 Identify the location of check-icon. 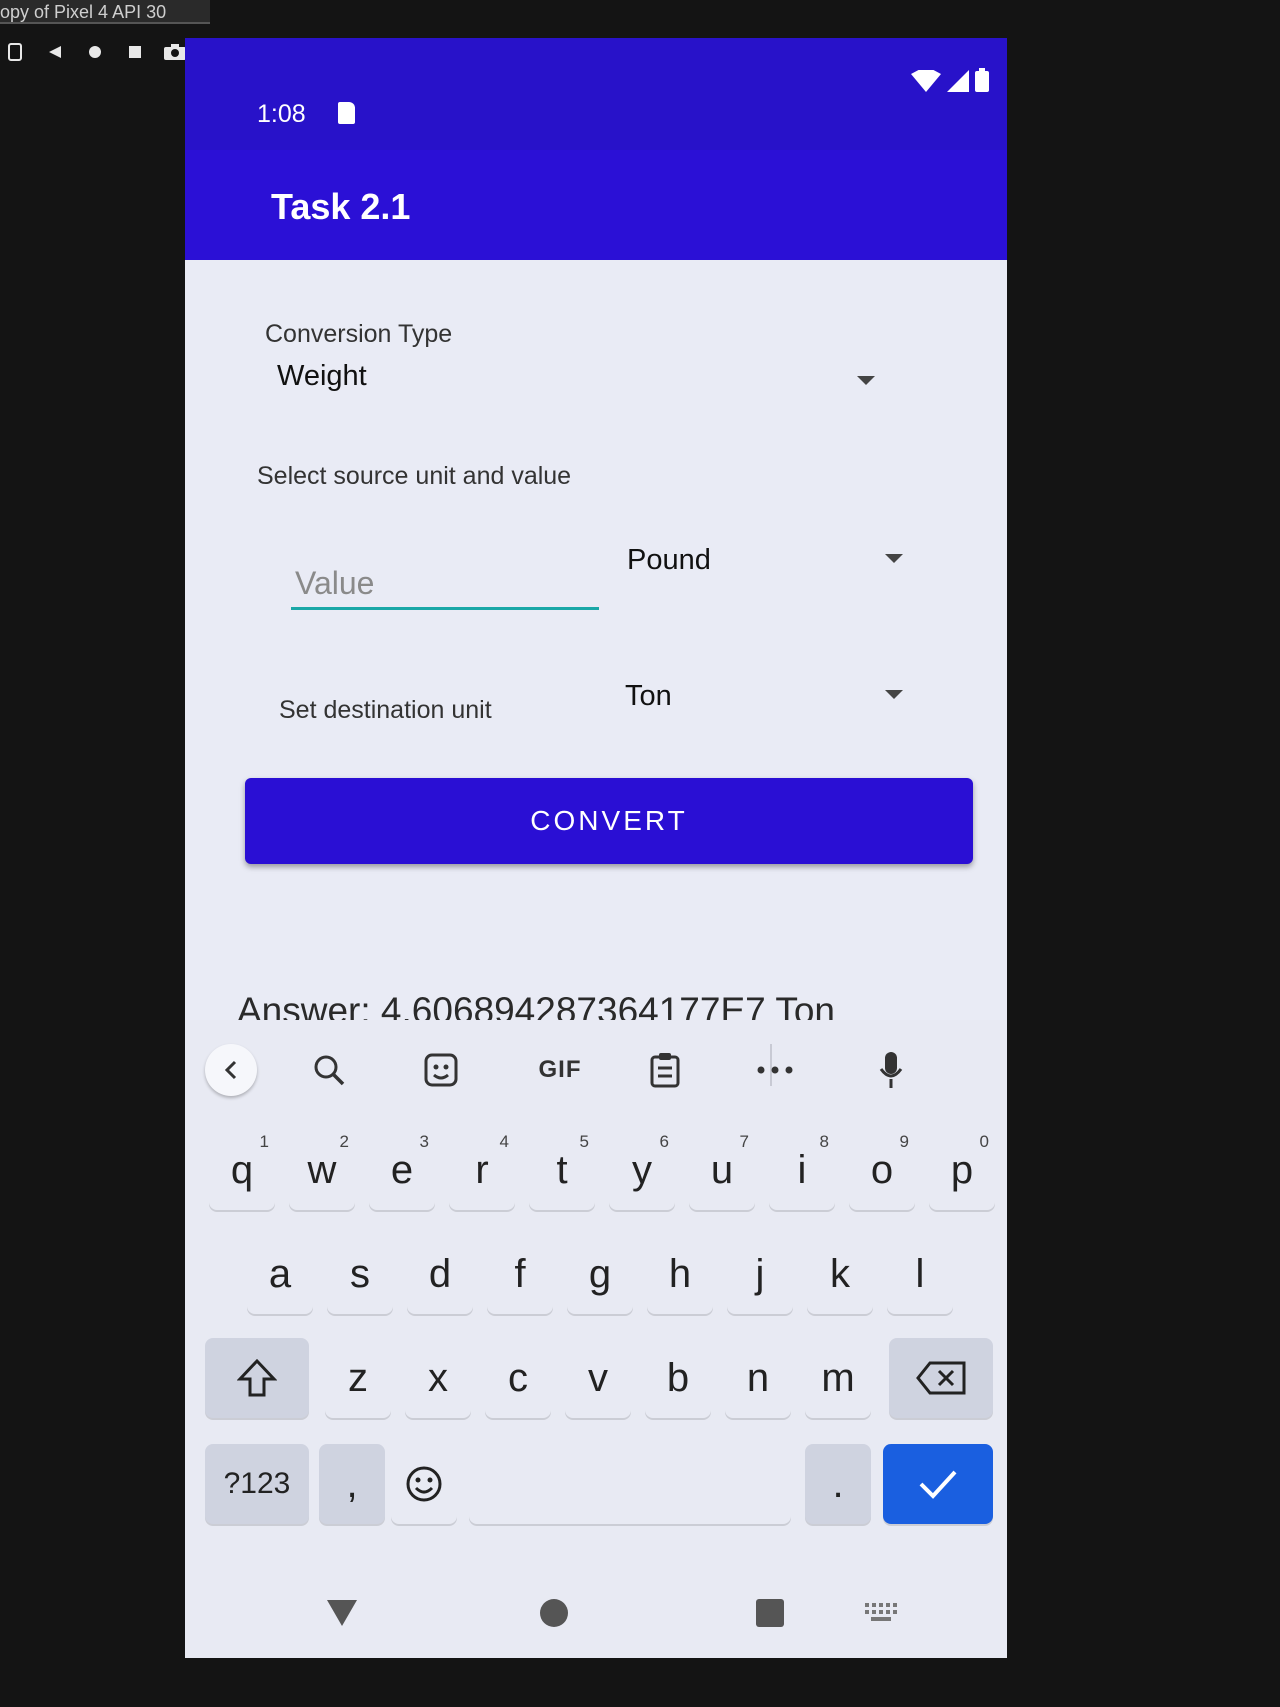
(938, 1484).